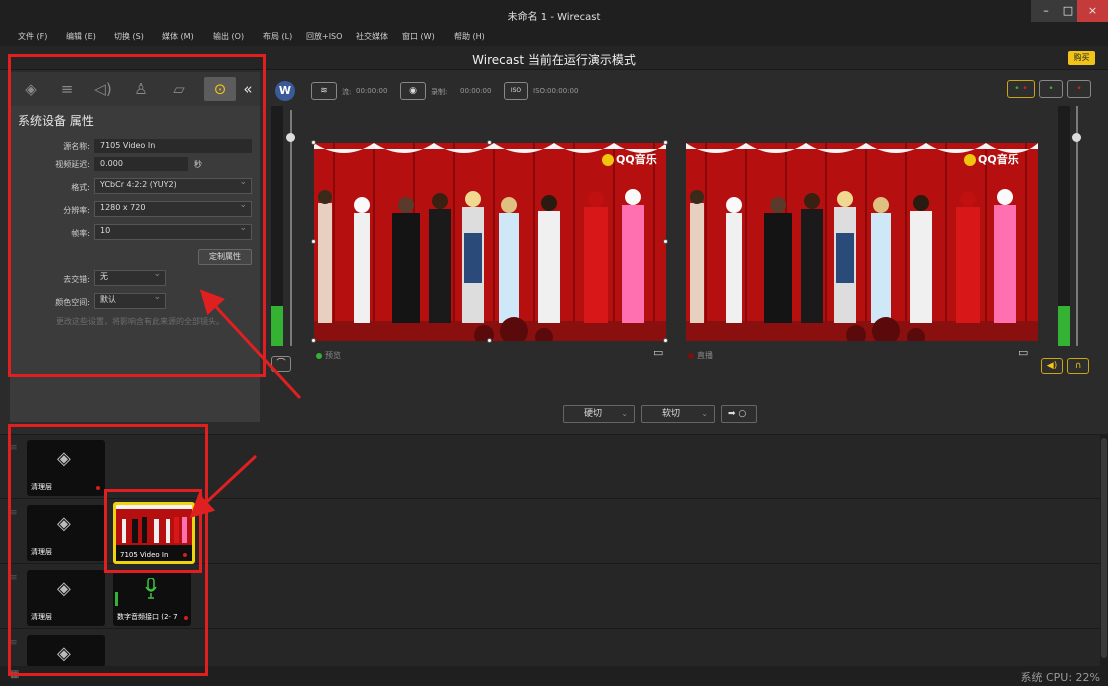  Describe the element at coordinates (223, 486) in the screenshot. I see `annotation-arrow-down` at that location.